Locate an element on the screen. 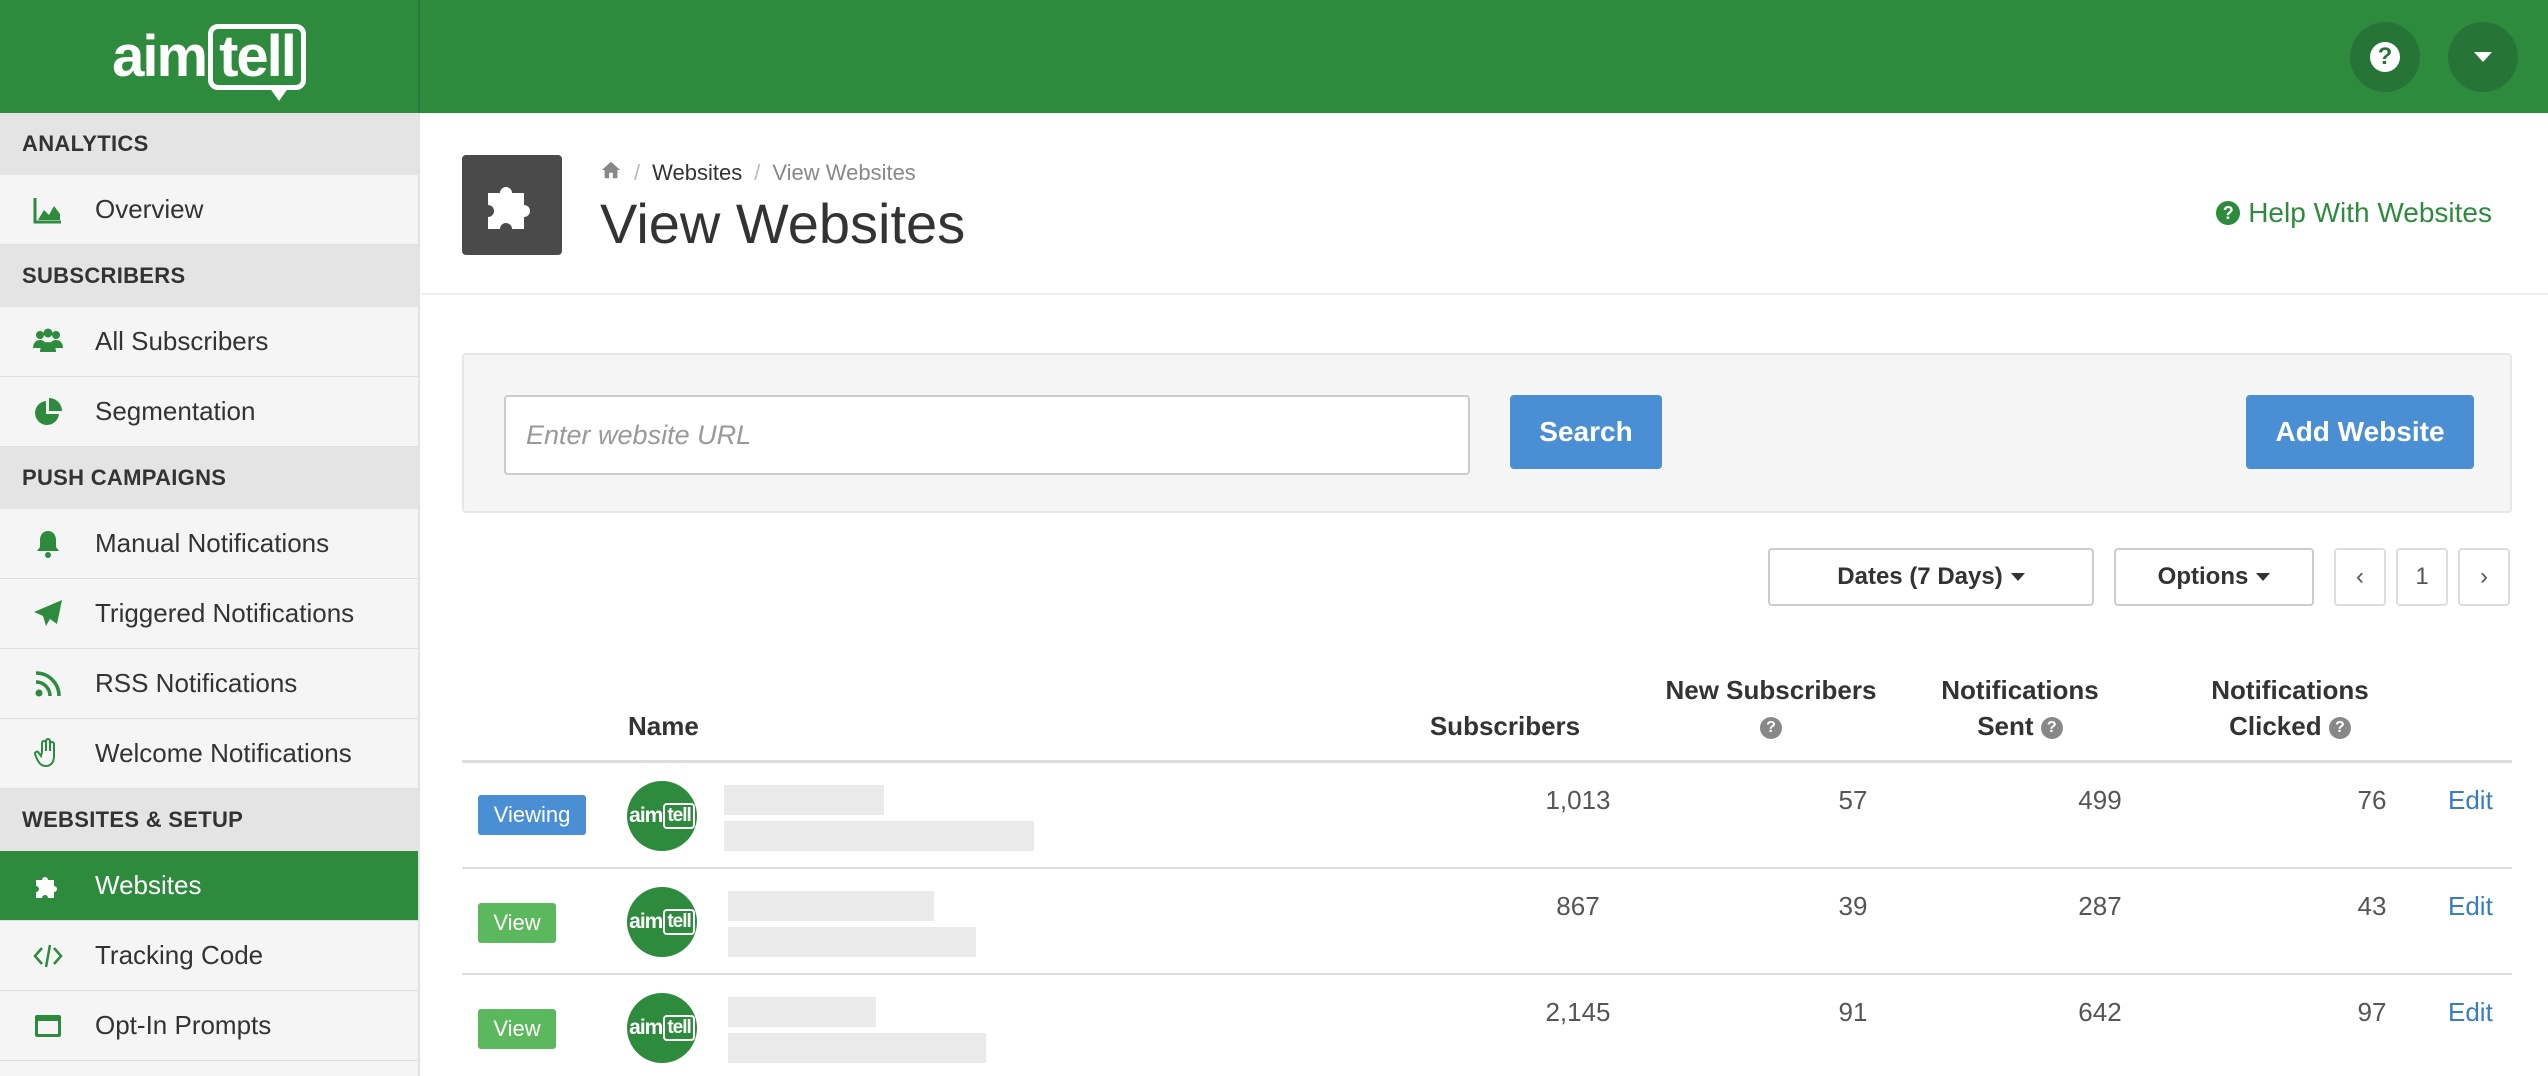 Image resolution: width=2548 pixels, height=1076 pixels. options-label: Options is located at coordinates (2203, 576).